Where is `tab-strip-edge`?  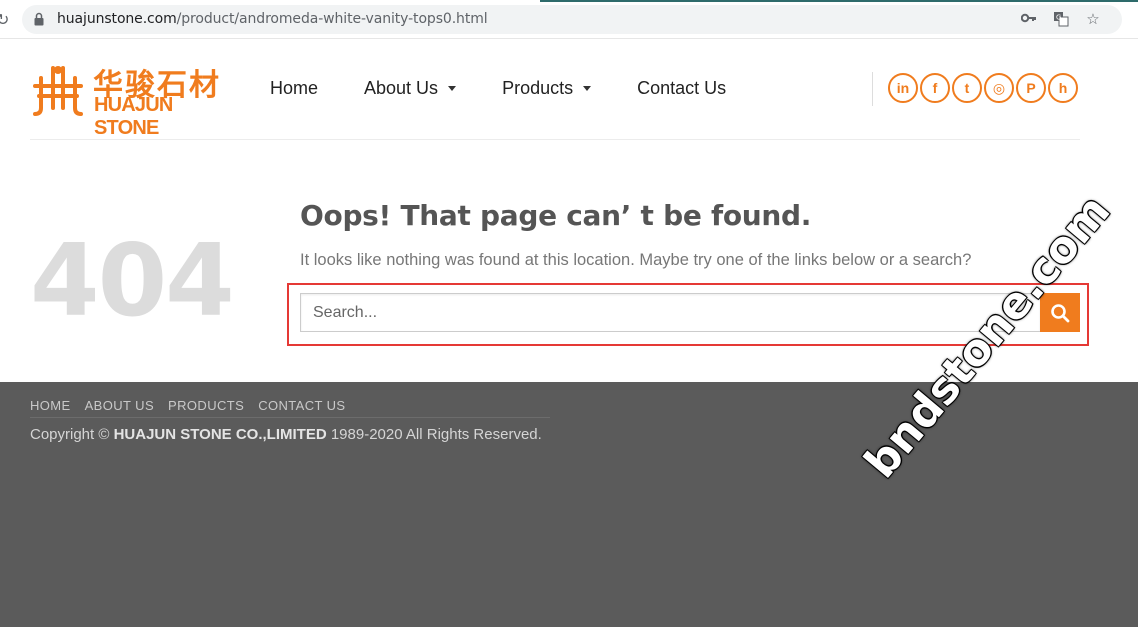 tab-strip-edge is located at coordinates (839, 1).